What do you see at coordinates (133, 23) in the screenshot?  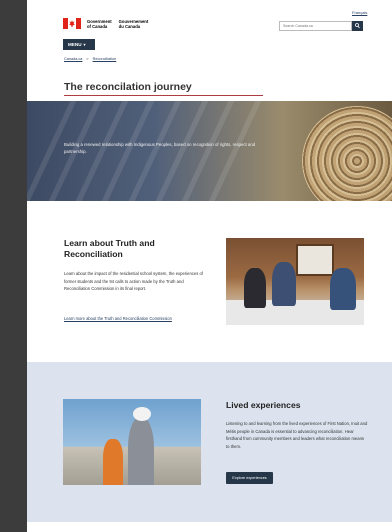 I see `signature-fr: Gouvernement du Canada` at bounding box center [133, 23].